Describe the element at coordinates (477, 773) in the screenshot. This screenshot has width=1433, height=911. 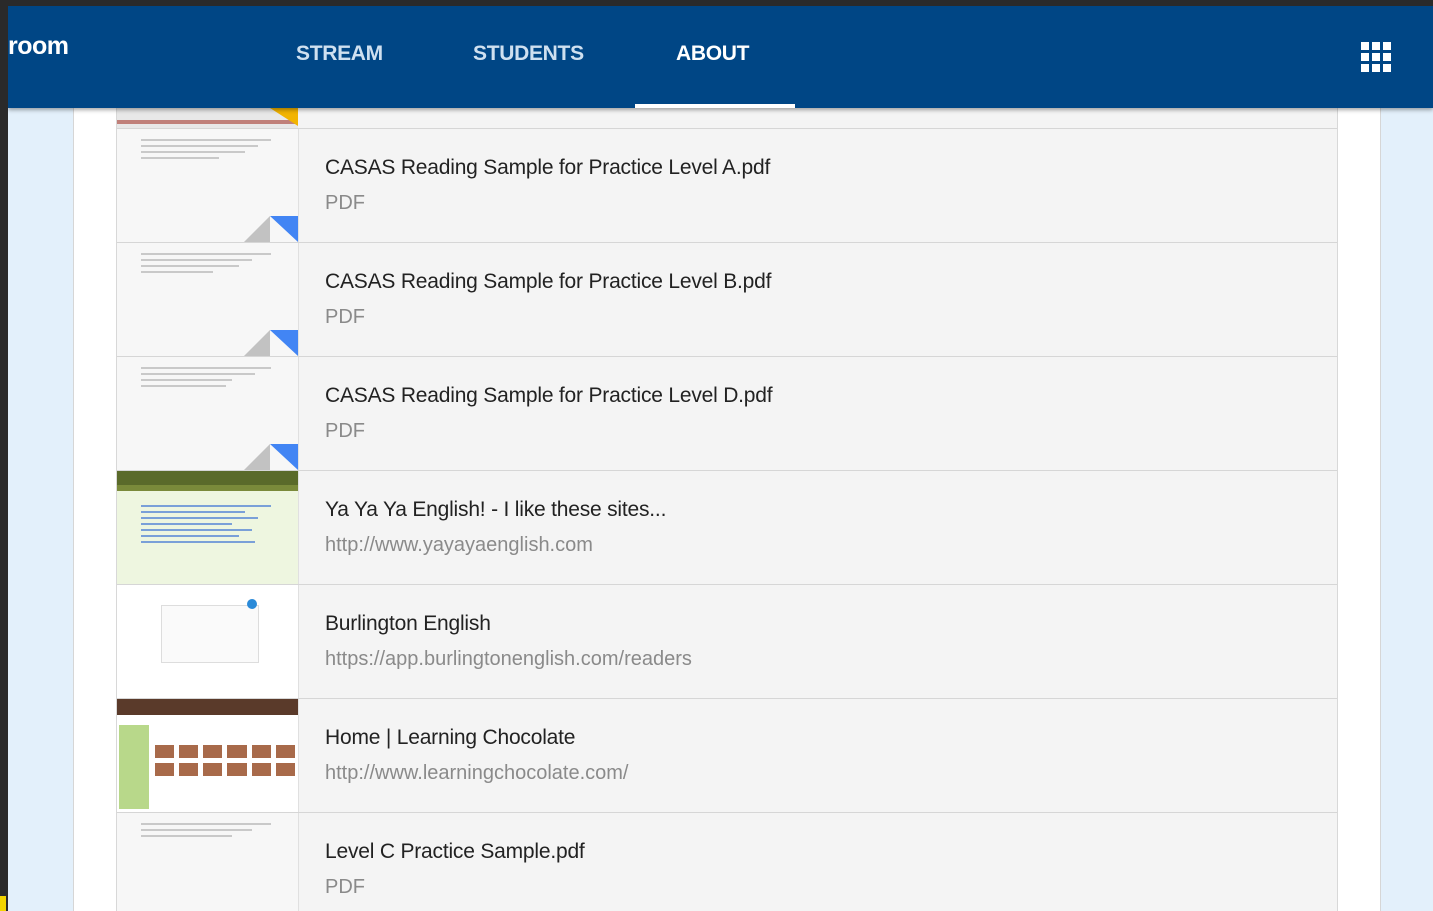
I see `material-link: http://www.learningchocolate.com/` at that location.